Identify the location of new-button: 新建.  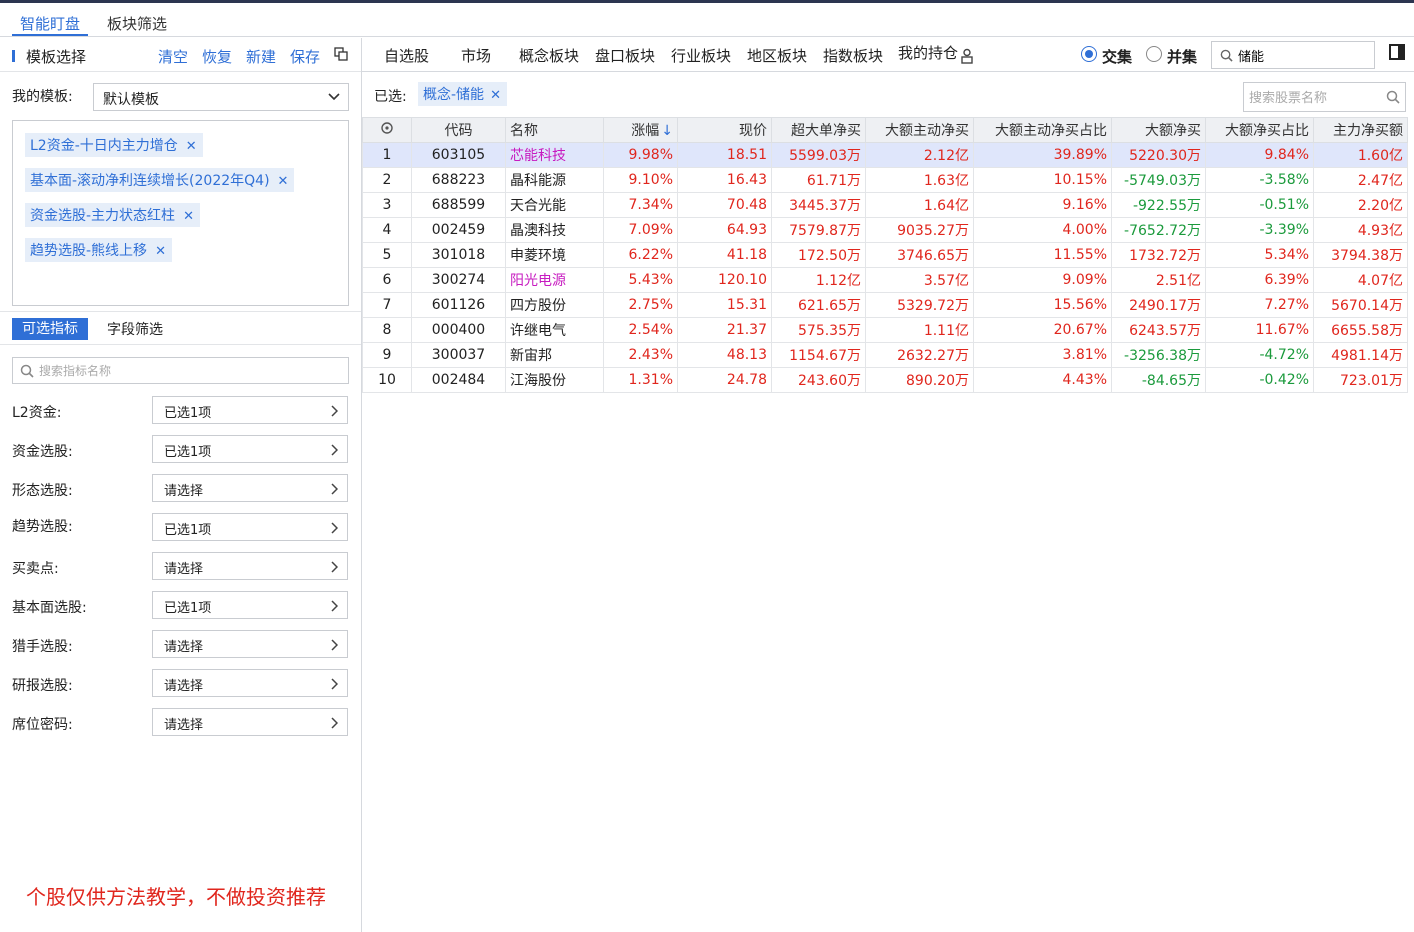
(261, 56).